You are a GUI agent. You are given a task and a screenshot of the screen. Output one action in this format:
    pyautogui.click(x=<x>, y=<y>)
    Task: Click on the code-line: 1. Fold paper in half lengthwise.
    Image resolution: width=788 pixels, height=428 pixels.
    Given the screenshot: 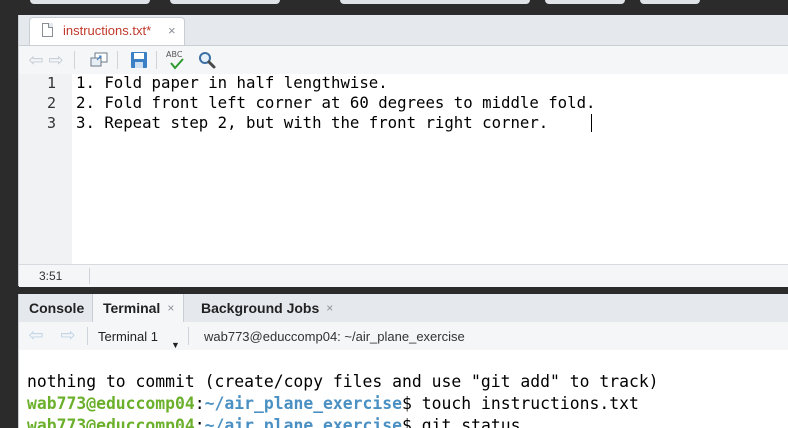 What is the action you would take?
    pyautogui.click(x=232, y=82)
    